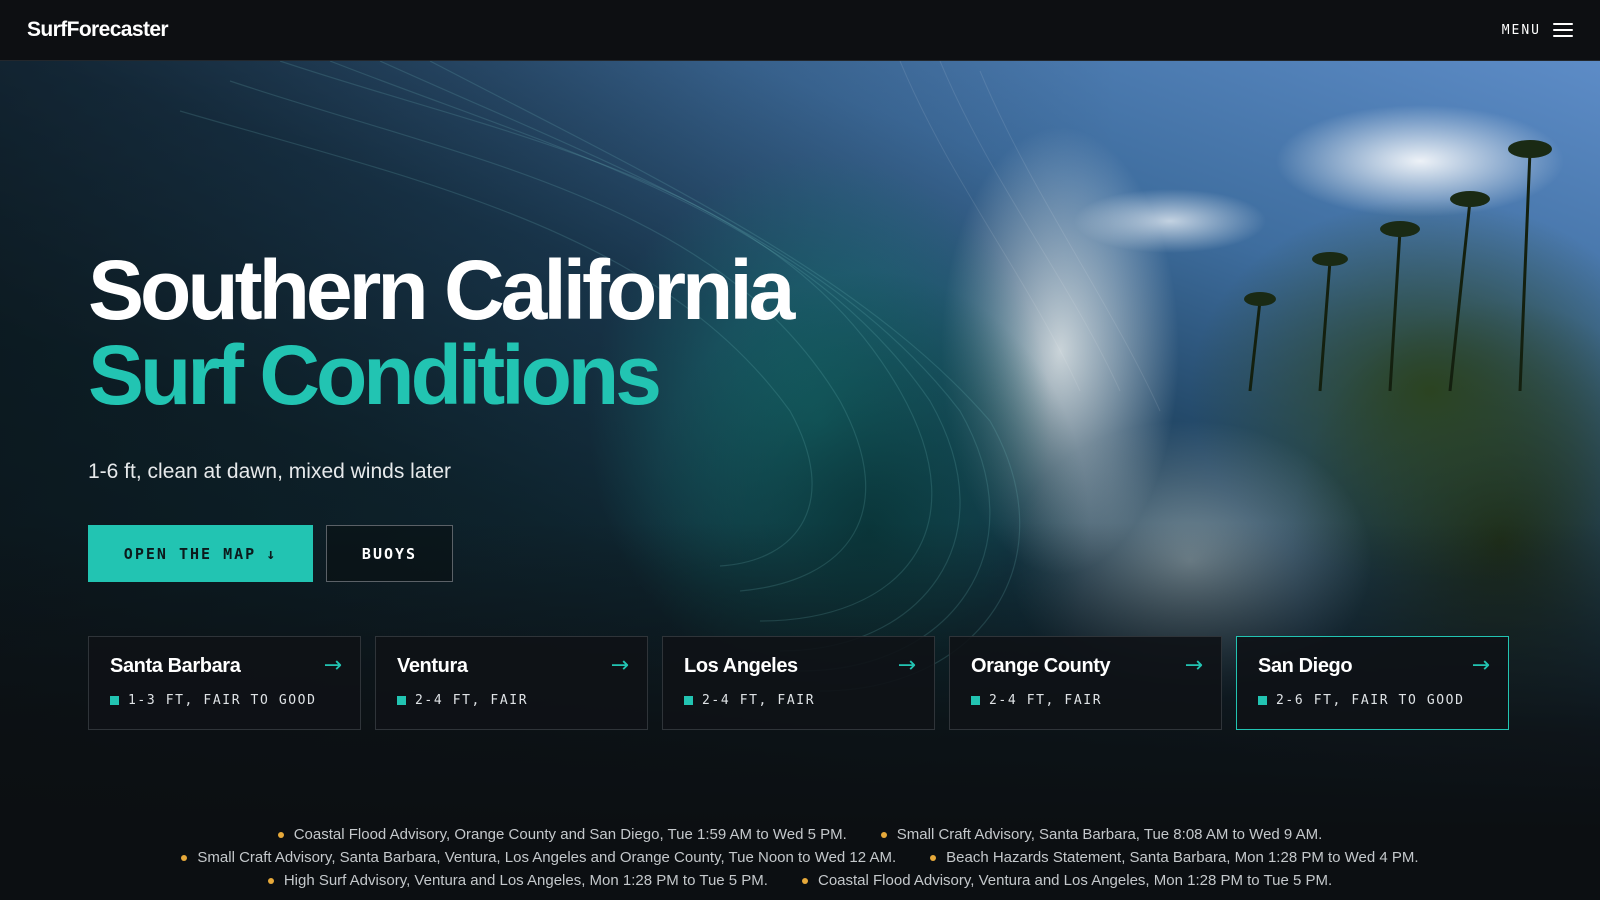 The width and height of the screenshot is (1600, 900). I want to click on menu-button: MENU, so click(1537, 30).